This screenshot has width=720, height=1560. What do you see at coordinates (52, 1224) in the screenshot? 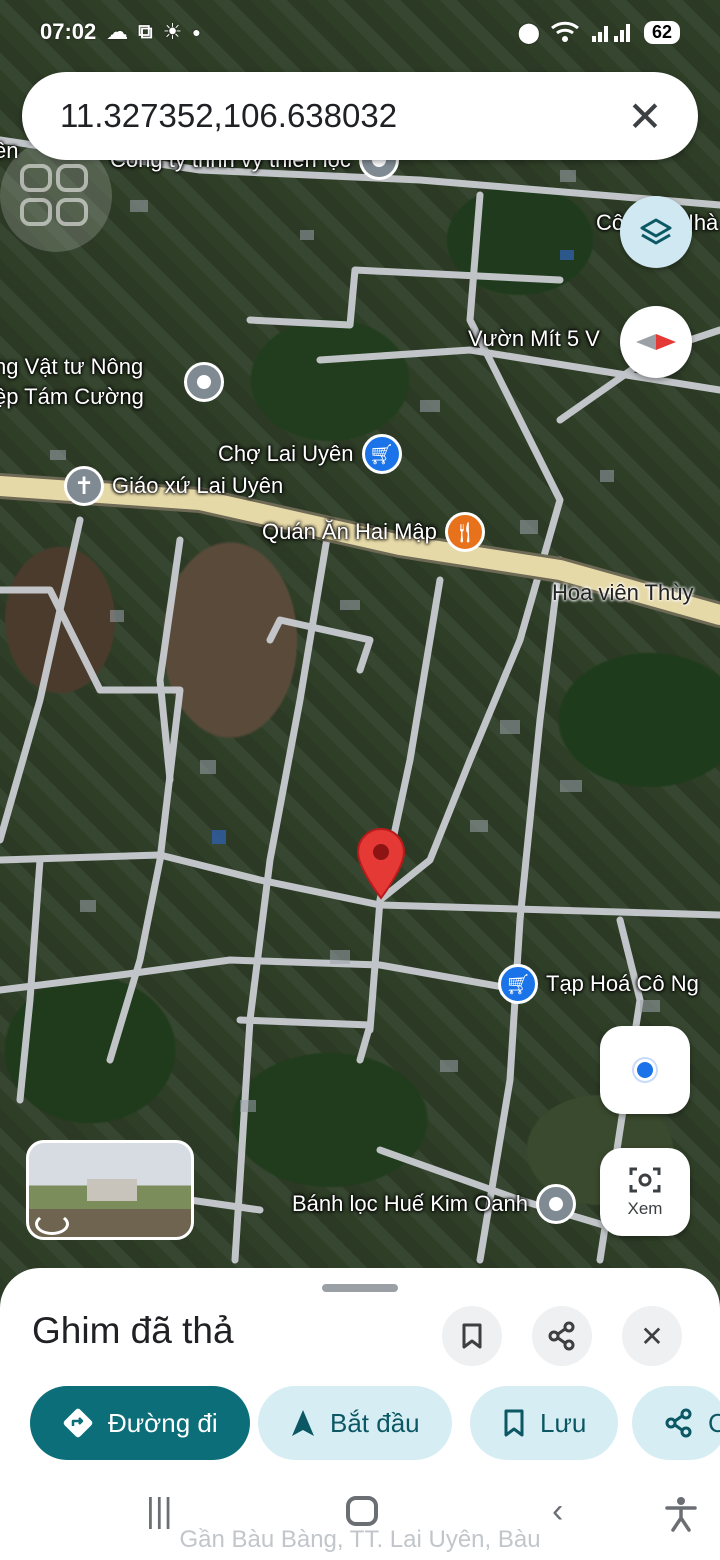
I see `street-view-360-icon` at bounding box center [52, 1224].